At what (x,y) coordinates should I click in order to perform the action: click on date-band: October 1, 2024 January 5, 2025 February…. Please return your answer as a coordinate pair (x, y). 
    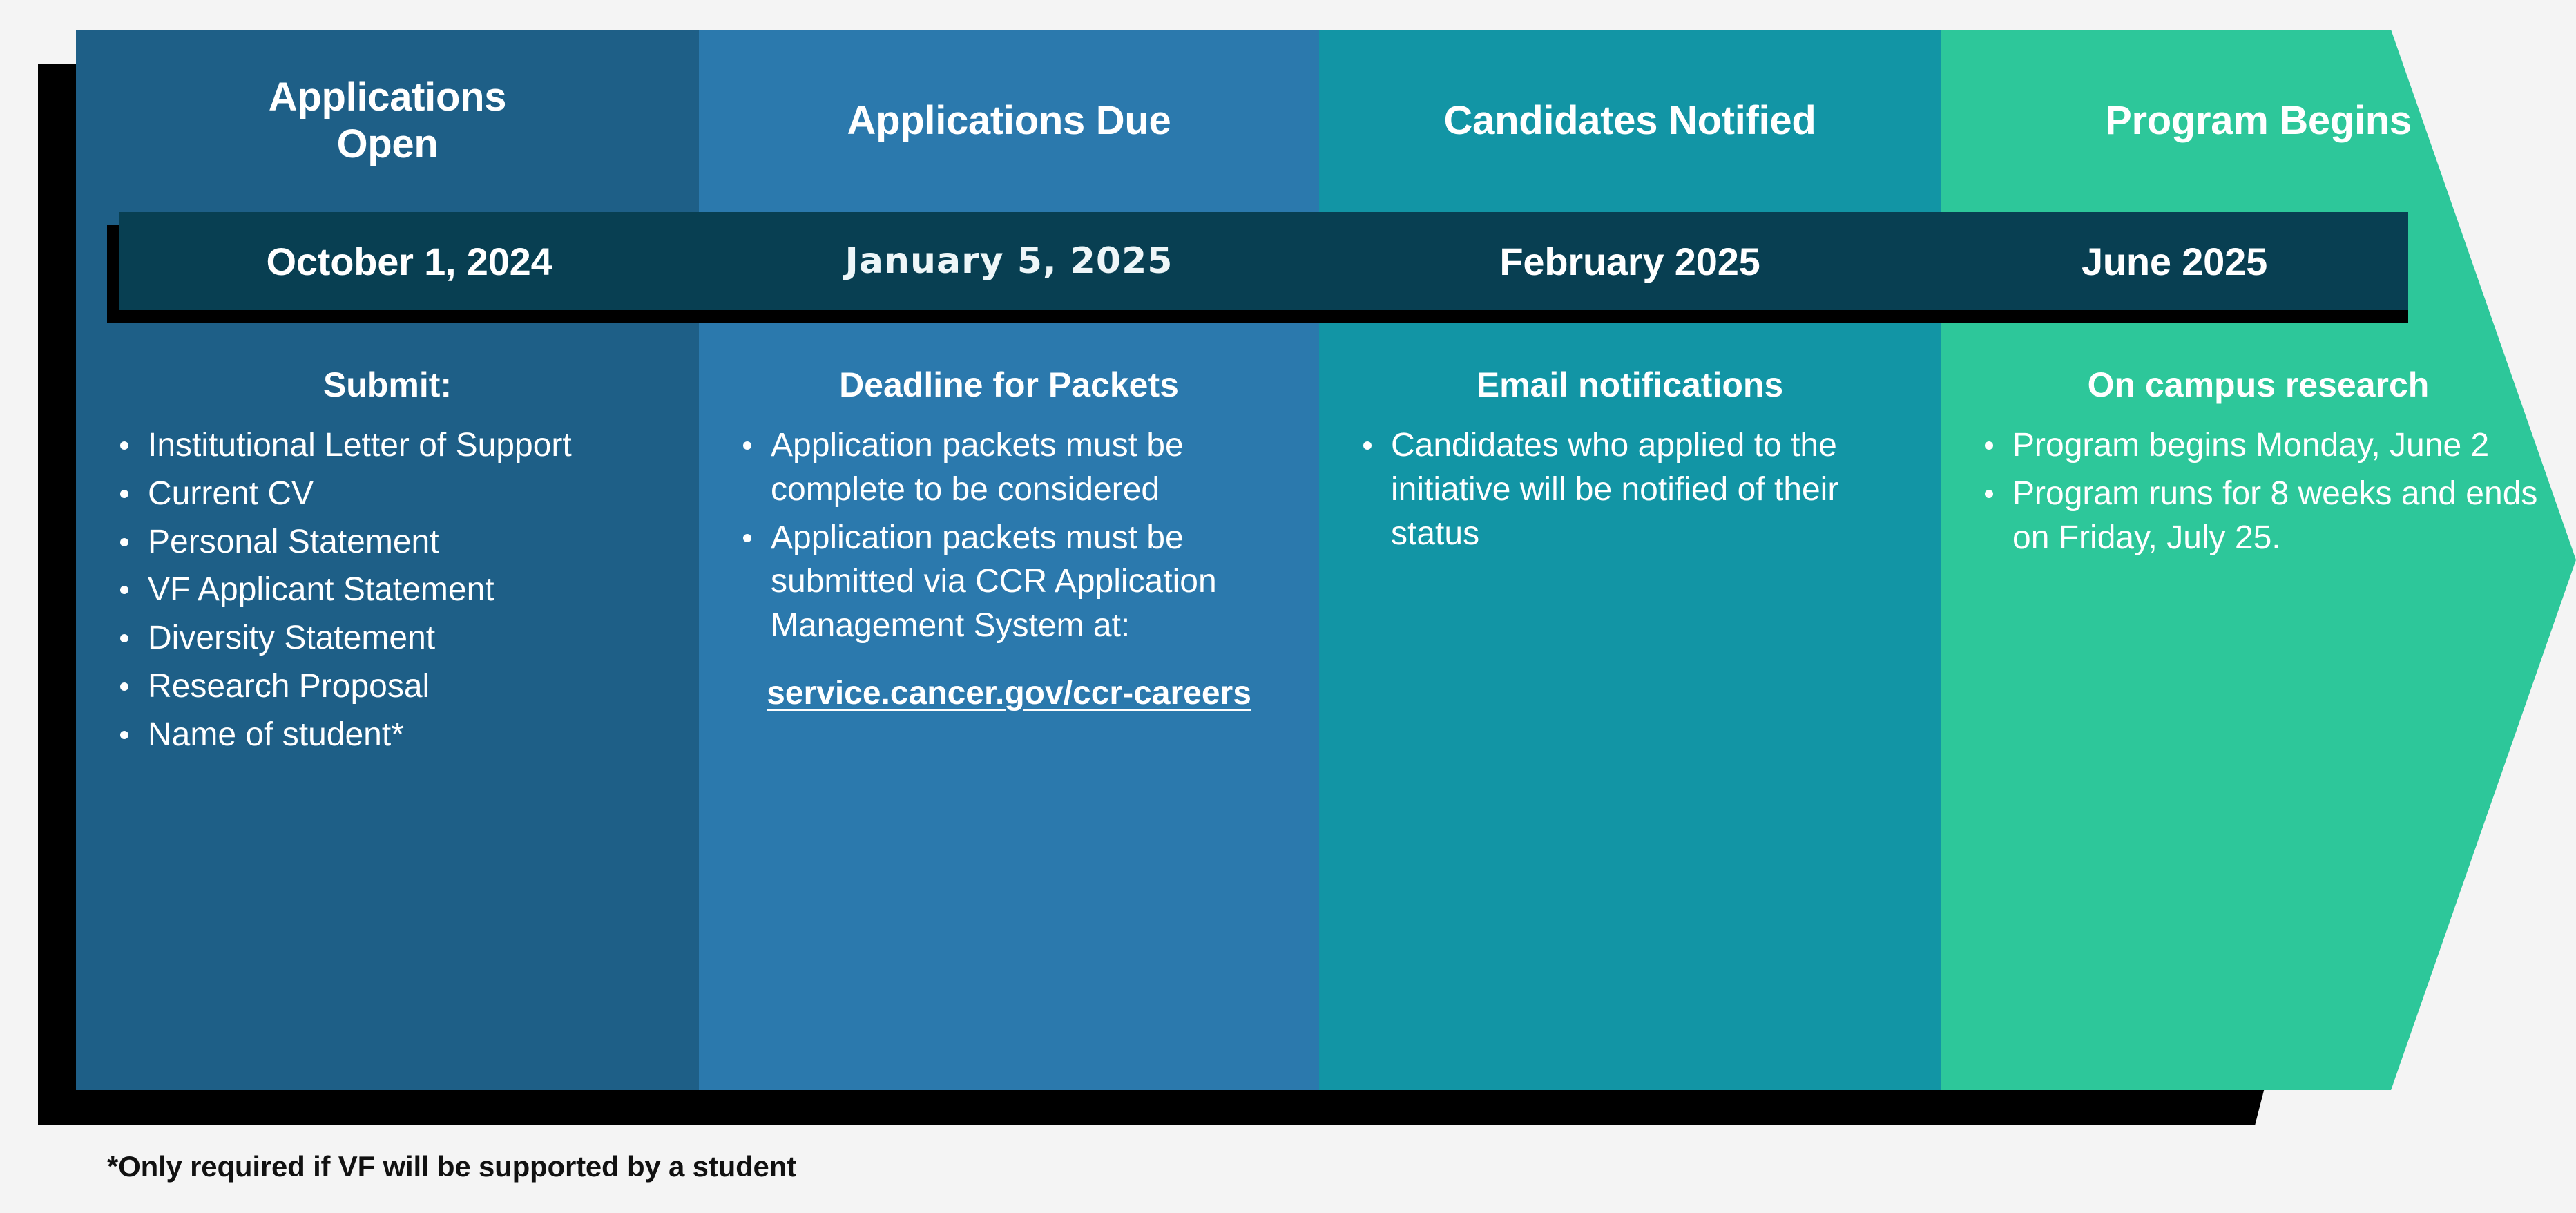
    Looking at the image, I should click on (1263, 261).